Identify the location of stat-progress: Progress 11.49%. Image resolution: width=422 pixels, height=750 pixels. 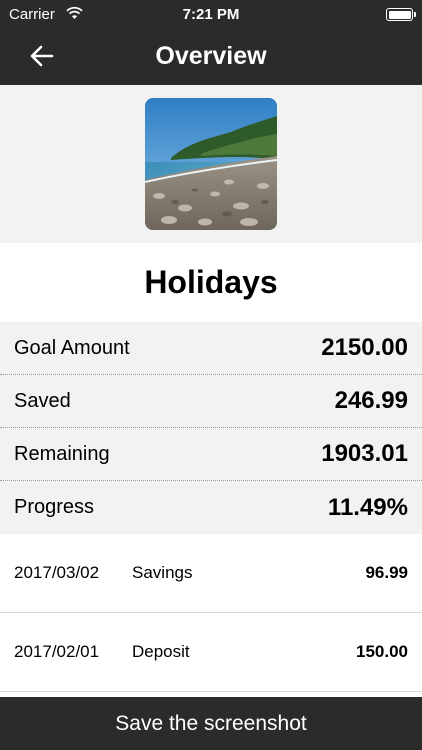
(211, 507).